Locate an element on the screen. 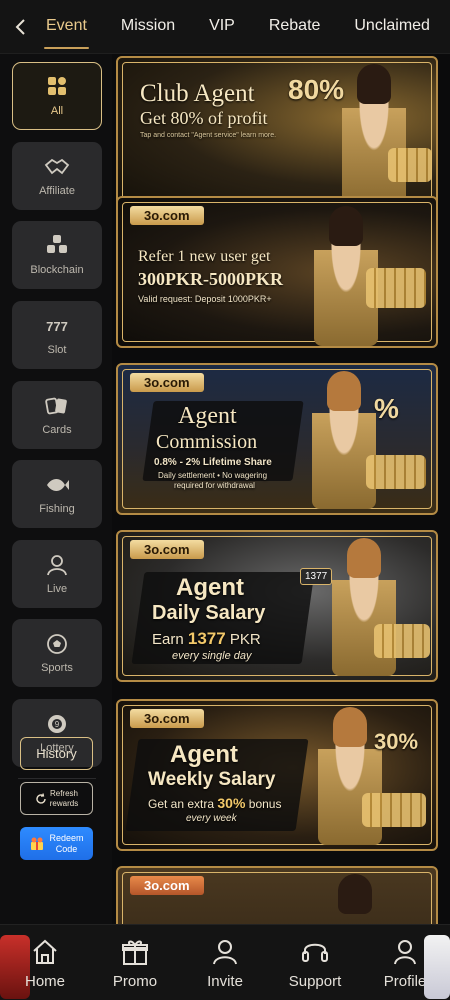 The width and height of the screenshot is (450, 1000). headset-icon is located at coordinates (315, 952).